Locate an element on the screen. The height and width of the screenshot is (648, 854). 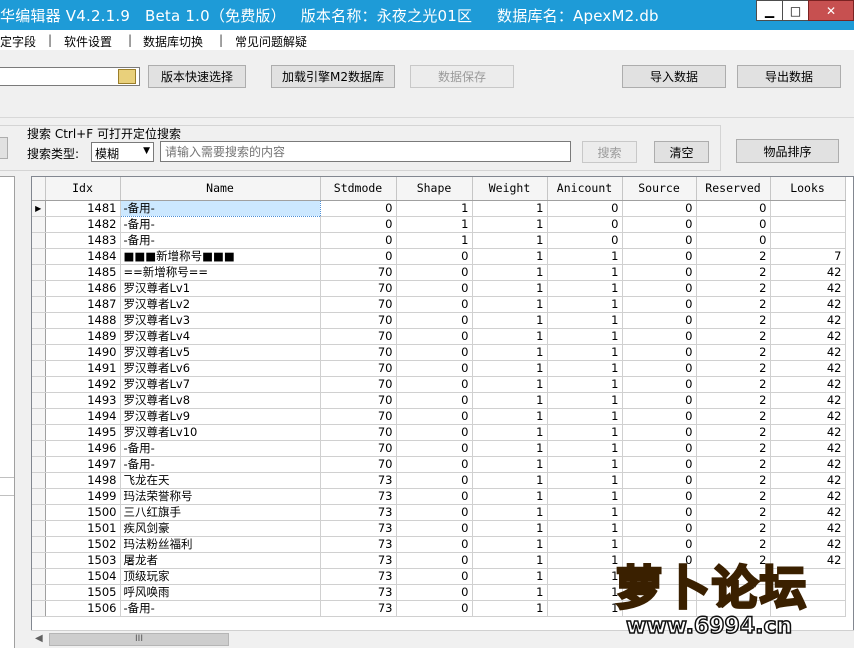
search-type-select: 模糊 ▼ is located at coordinates (122, 152).